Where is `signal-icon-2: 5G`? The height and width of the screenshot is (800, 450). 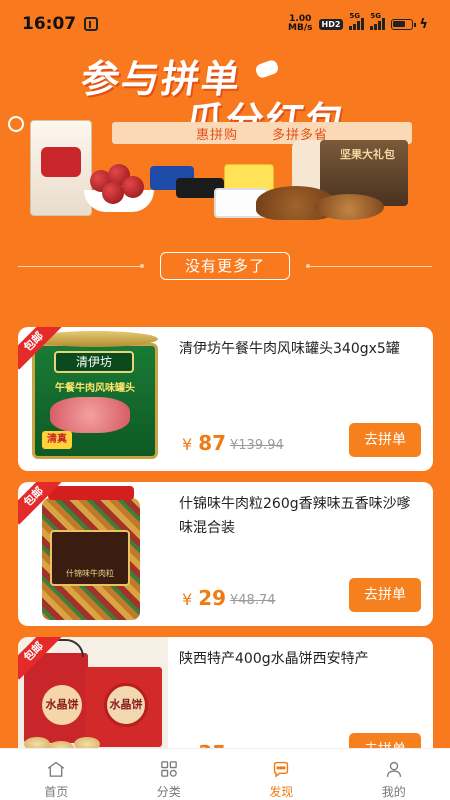 signal-icon-2: 5G is located at coordinates (378, 21).